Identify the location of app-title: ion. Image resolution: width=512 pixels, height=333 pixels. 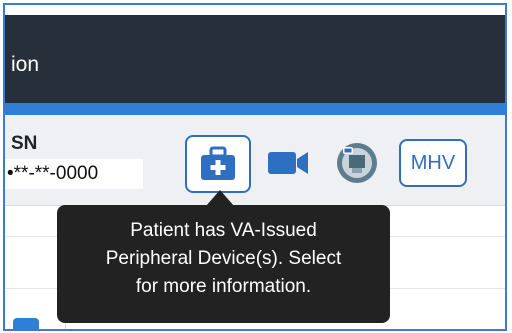
(25, 64).